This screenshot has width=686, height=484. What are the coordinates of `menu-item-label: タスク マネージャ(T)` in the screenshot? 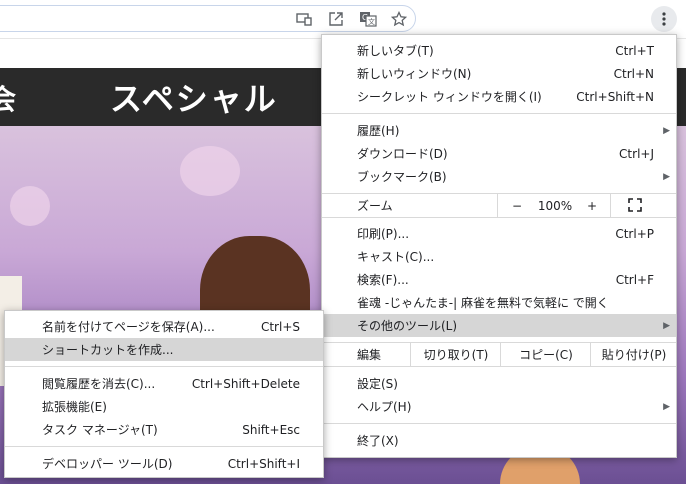 It's located at (100, 430).